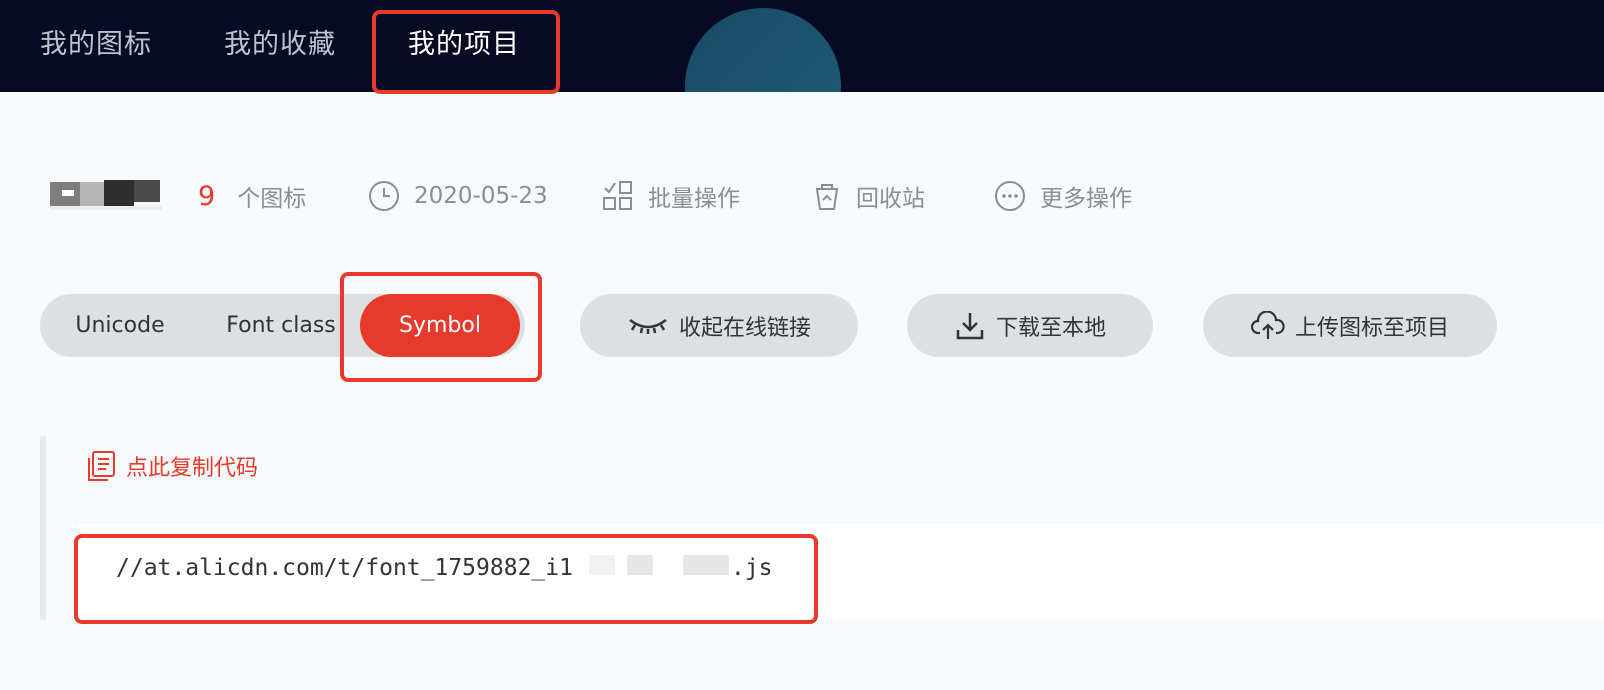 The width and height of the screenshot is (1604, 690). I want to click on more-actions-label: 更多操作, so click(1086, 199).